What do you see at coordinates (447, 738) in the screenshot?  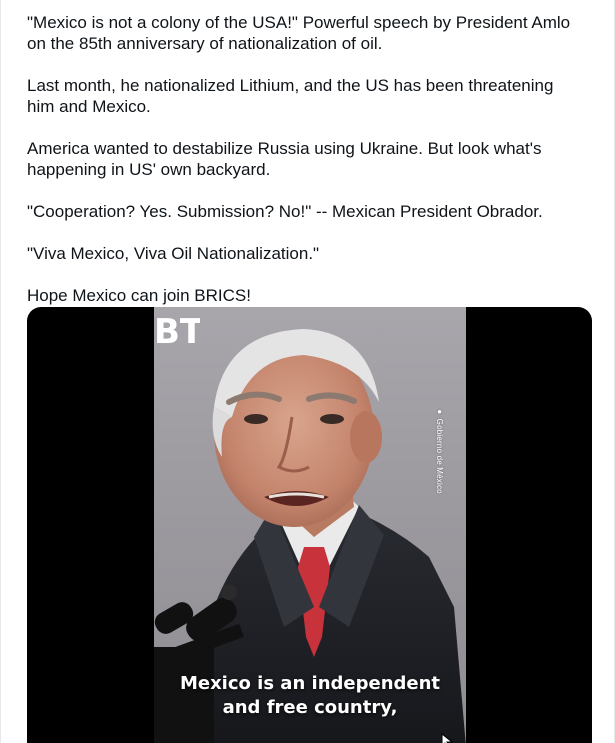 I see `mouse-cursor-icon` at bounding box center [447, 738].